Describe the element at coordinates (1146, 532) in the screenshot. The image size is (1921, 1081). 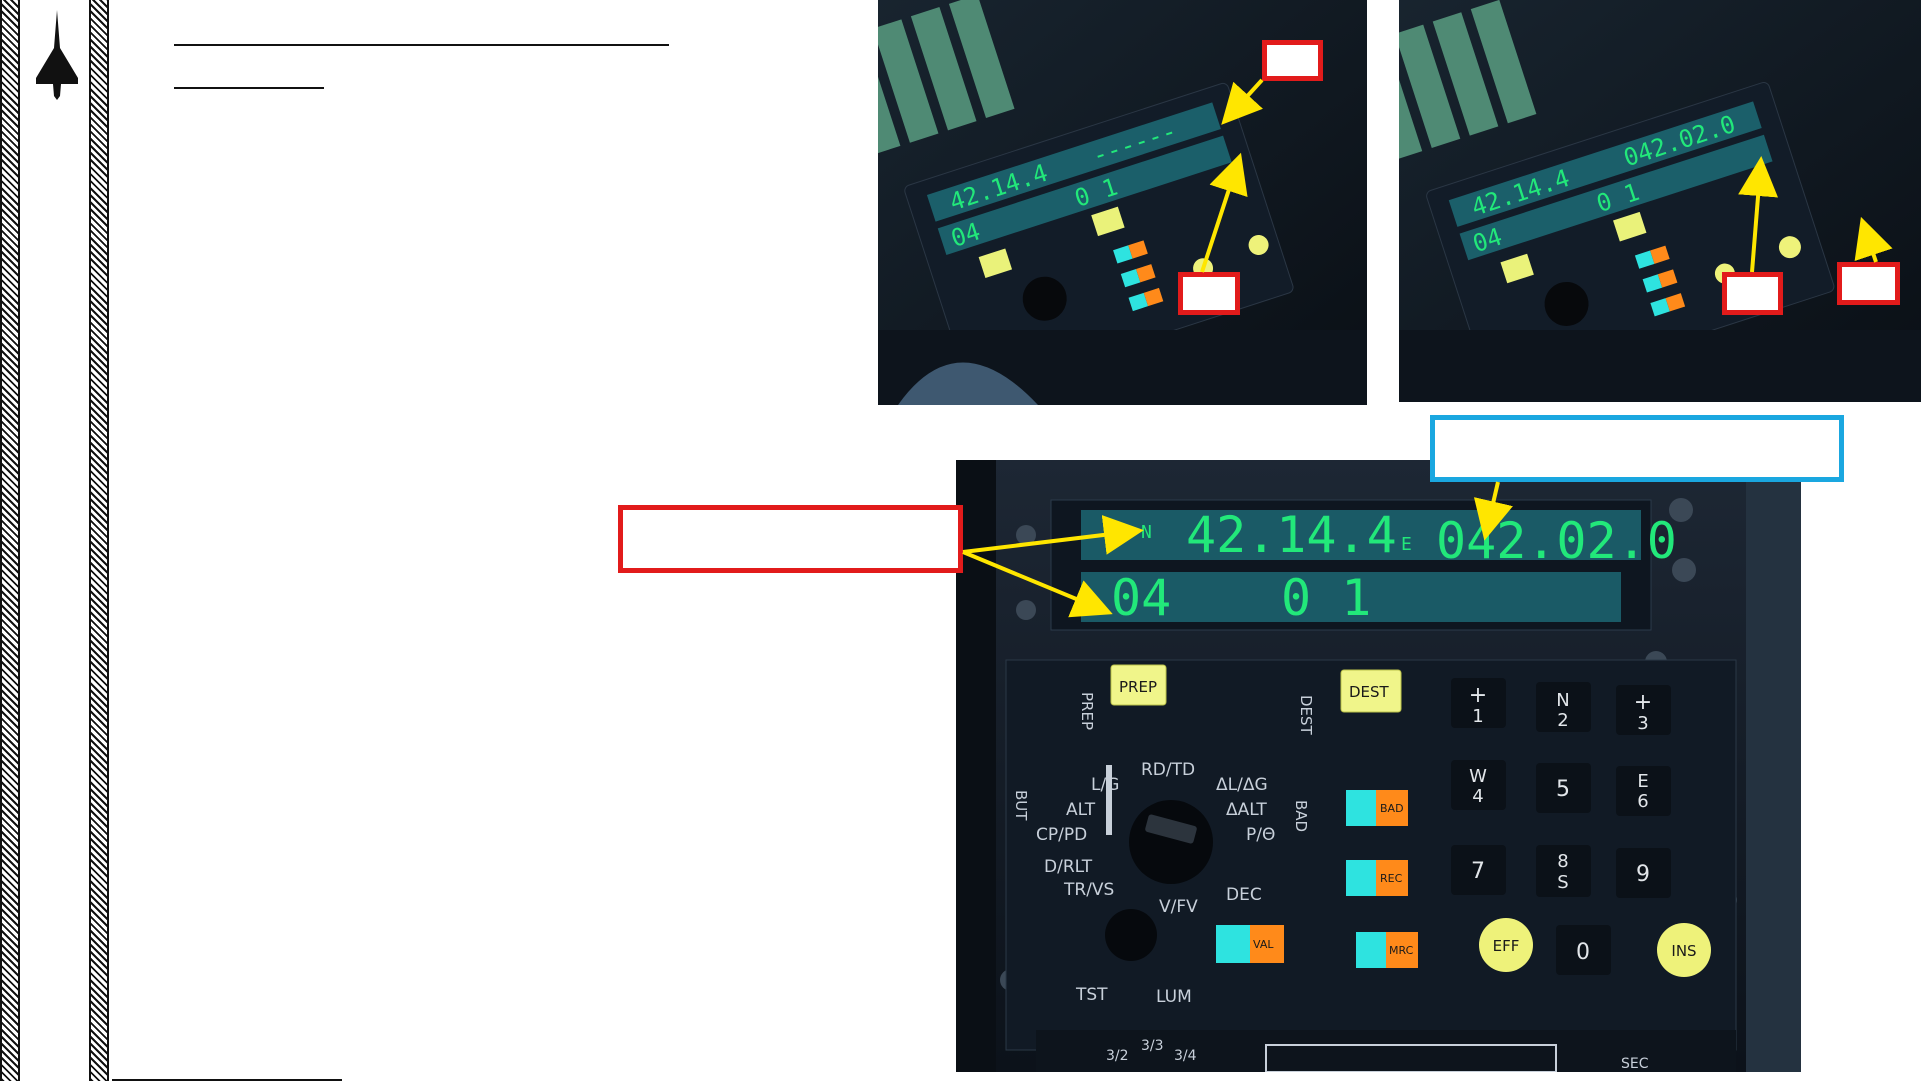
I see `display-lat-prefix: N` at that location.